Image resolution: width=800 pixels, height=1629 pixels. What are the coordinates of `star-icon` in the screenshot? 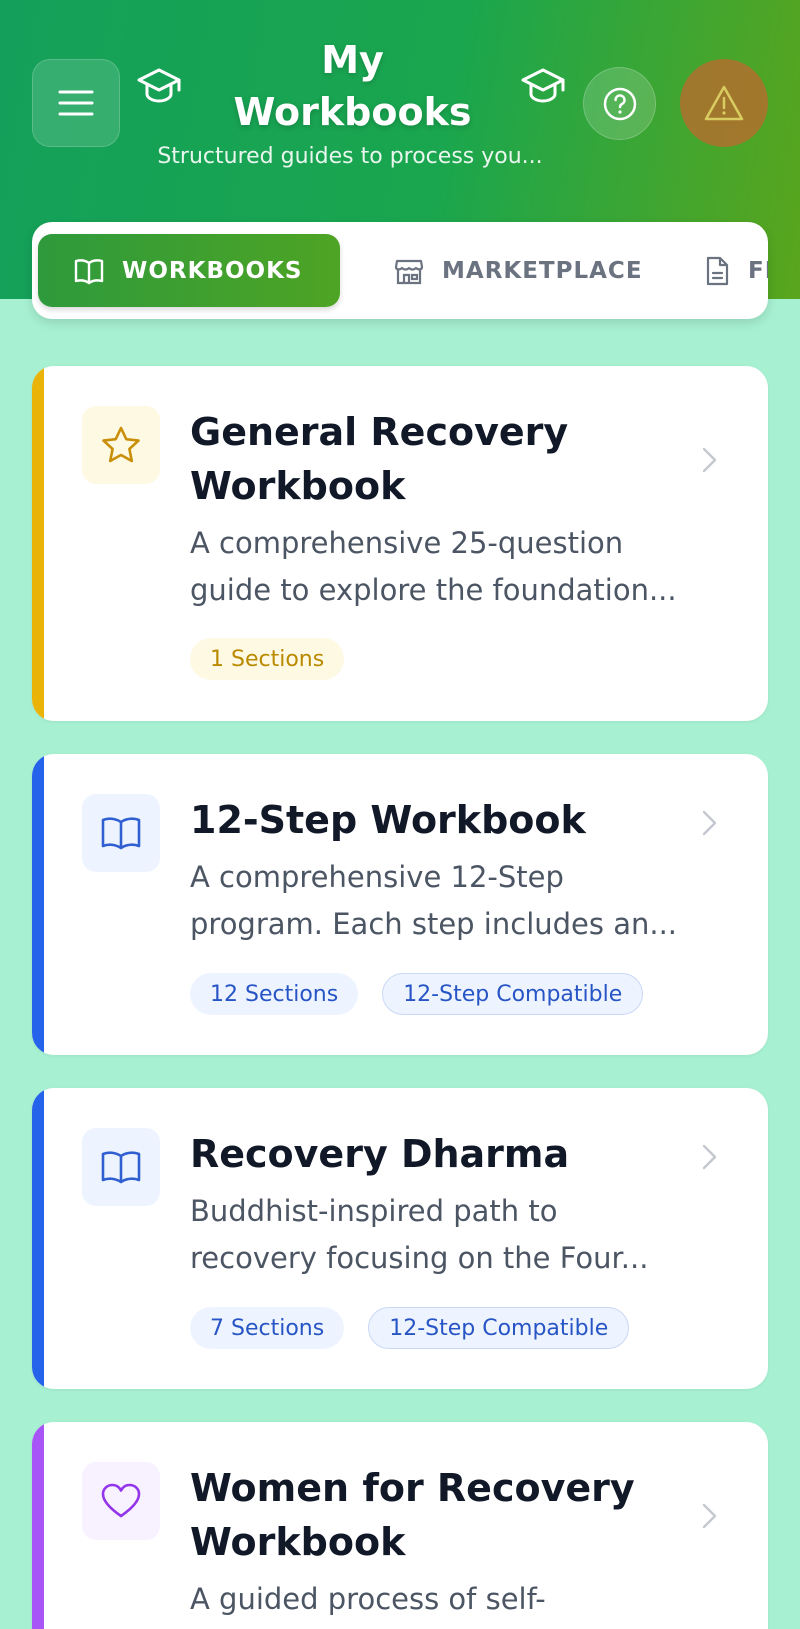 It's located at (121, 444).